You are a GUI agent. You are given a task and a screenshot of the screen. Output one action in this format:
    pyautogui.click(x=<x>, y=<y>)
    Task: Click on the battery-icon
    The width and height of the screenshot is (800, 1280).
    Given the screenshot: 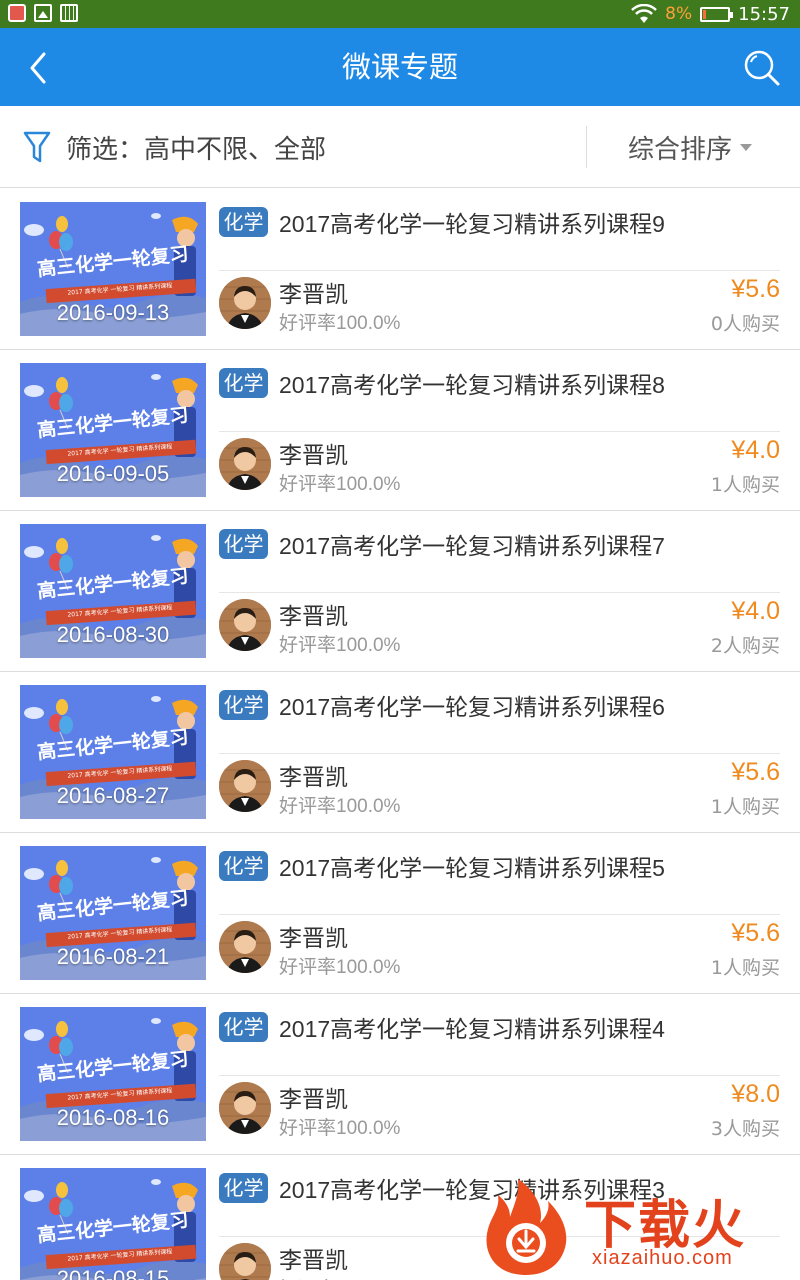 What is the action you would take?
    pyautogui.click(x=717, y=14)
    